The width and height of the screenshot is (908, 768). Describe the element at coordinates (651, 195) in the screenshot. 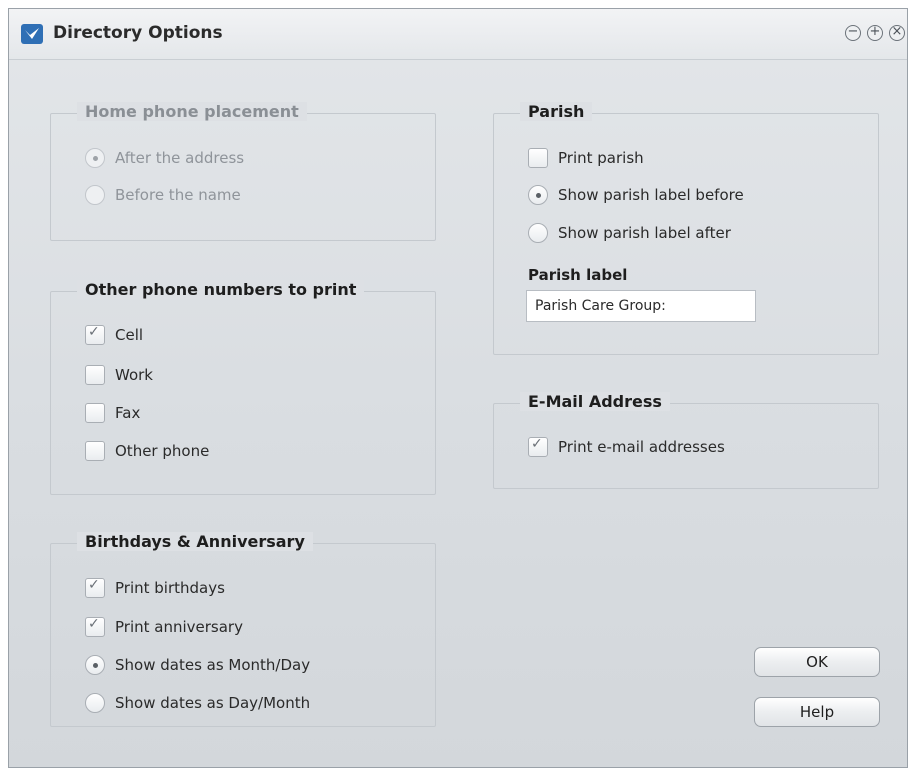

I see `option-label: Show parish label before` at that location.